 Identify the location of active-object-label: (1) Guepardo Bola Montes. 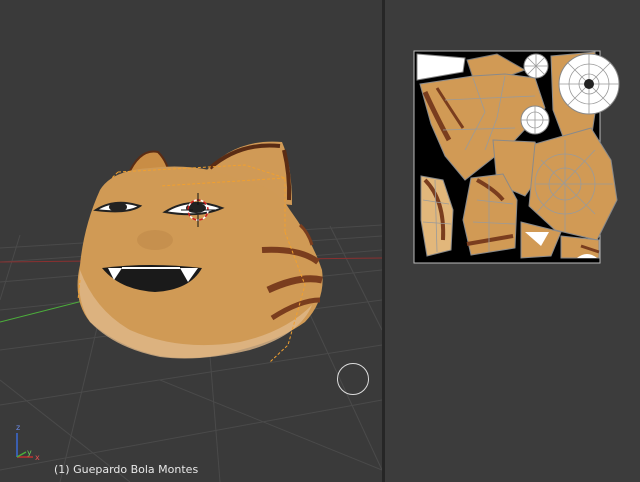
(126, 469).